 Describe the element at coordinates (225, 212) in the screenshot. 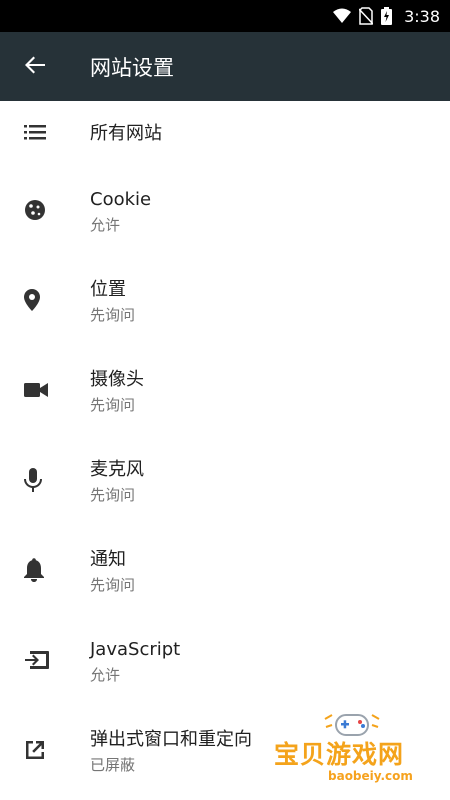

I see `list-item-cookie: Cookie 允许` at that location.